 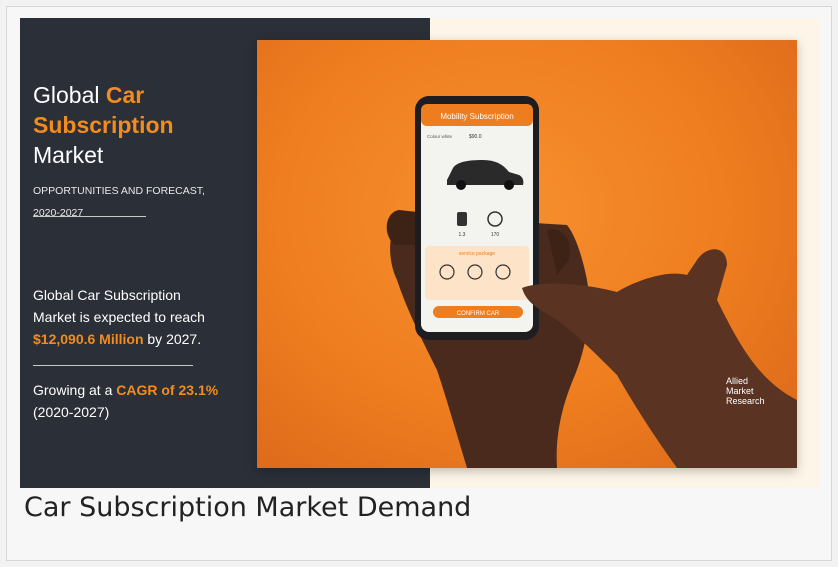 I want to click on logo-line2: Market, so click(x=740, y=391).